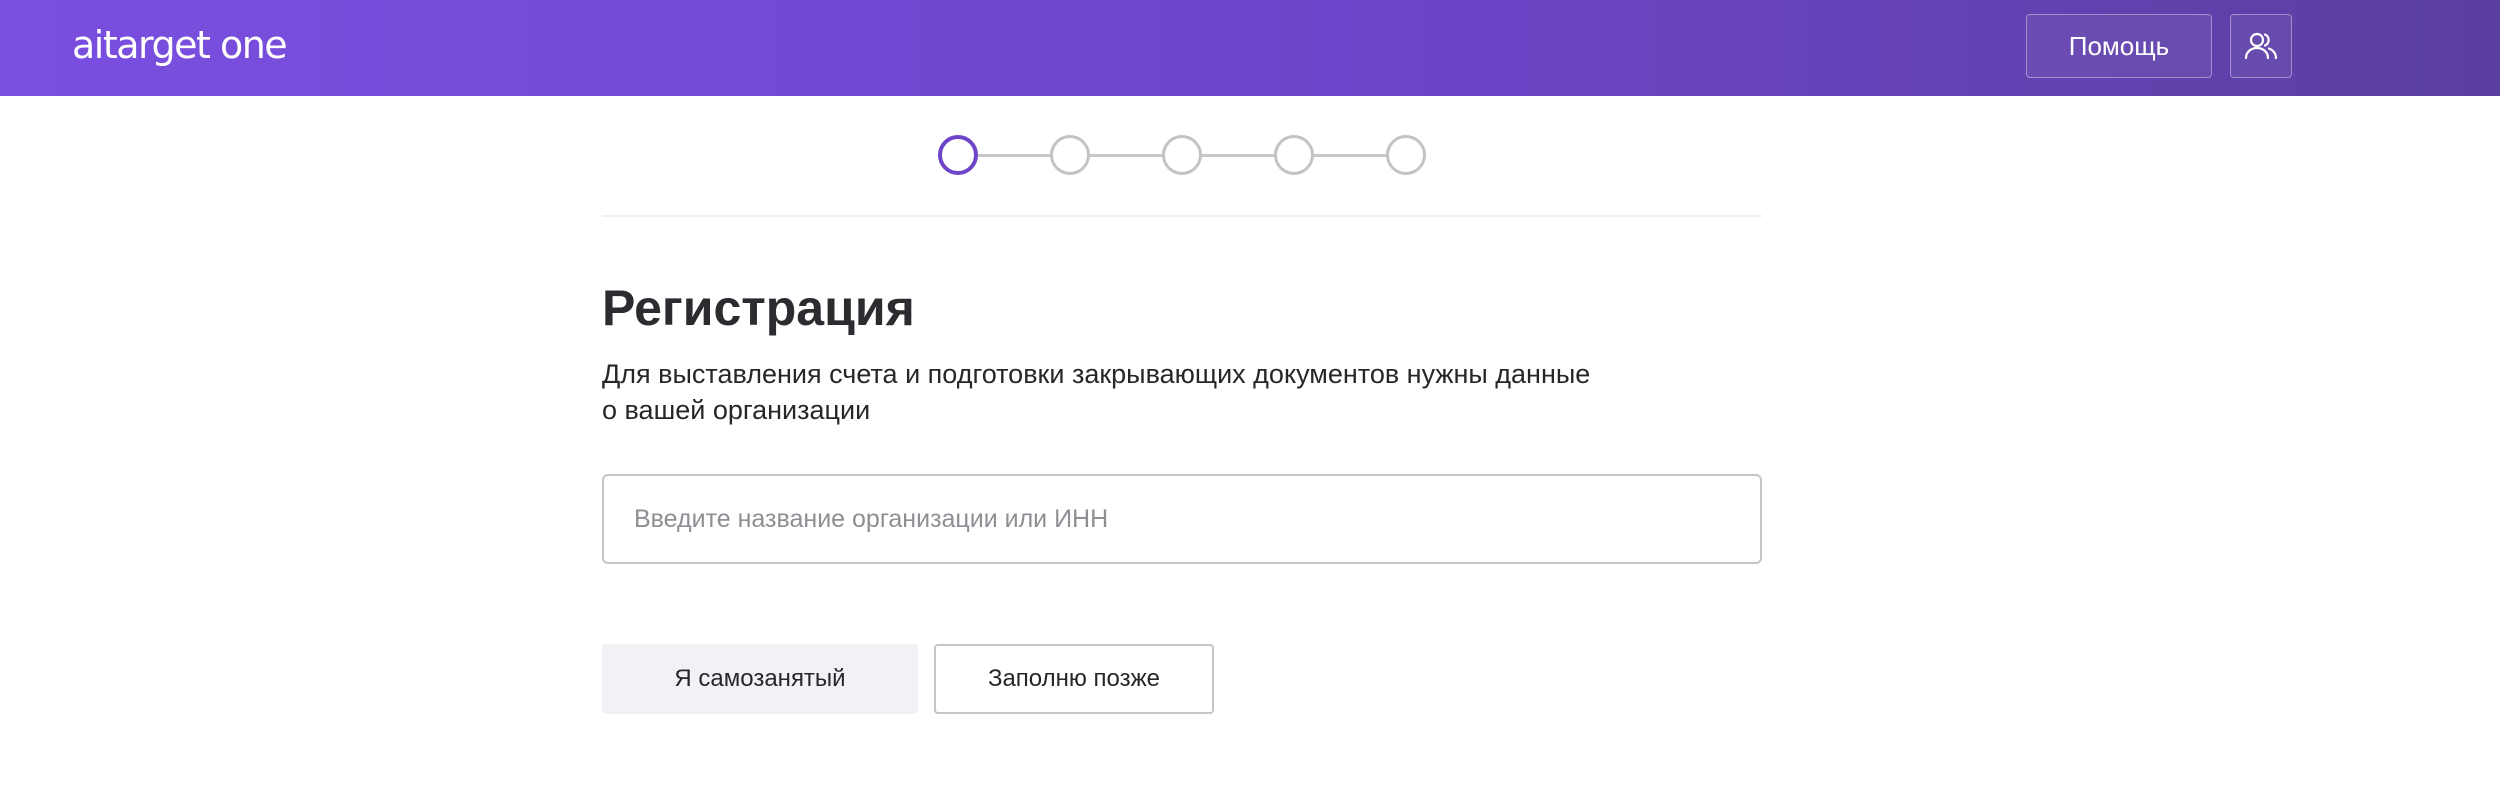 The width and height of the screenshot is (2500, 794). I want to click on registration-stepper, so click(1183, 155).